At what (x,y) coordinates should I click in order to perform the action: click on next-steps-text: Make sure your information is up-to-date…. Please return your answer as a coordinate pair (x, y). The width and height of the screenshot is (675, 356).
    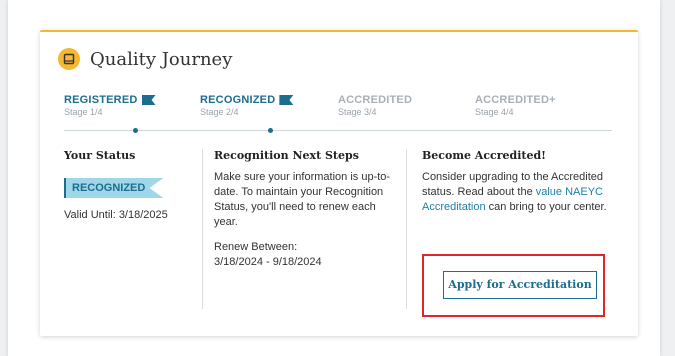
    Looking at the image, I should click on (302, 199).